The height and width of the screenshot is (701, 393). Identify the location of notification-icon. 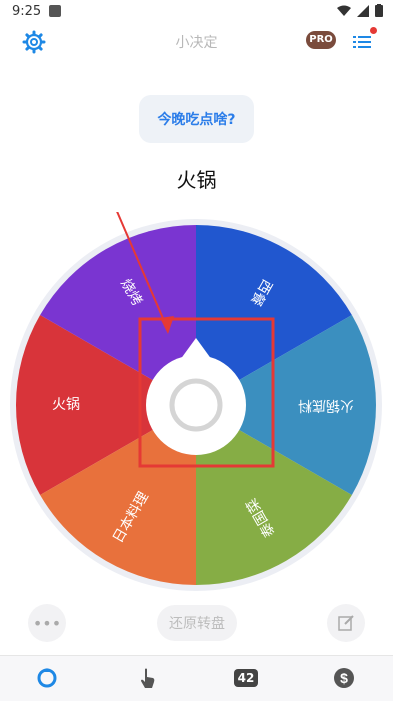
(55, 11).